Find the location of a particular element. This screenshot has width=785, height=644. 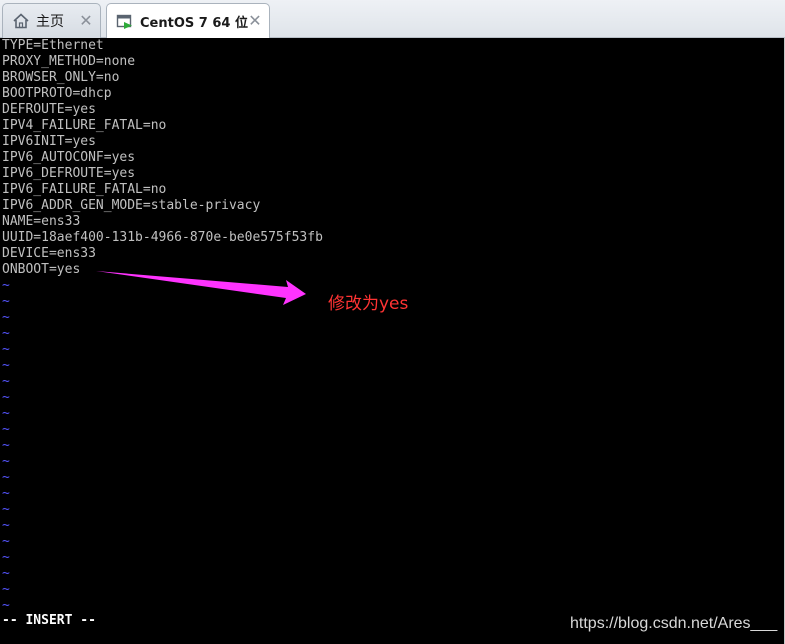

tab-home-label: 主页 is located at coordinates (50, 22).